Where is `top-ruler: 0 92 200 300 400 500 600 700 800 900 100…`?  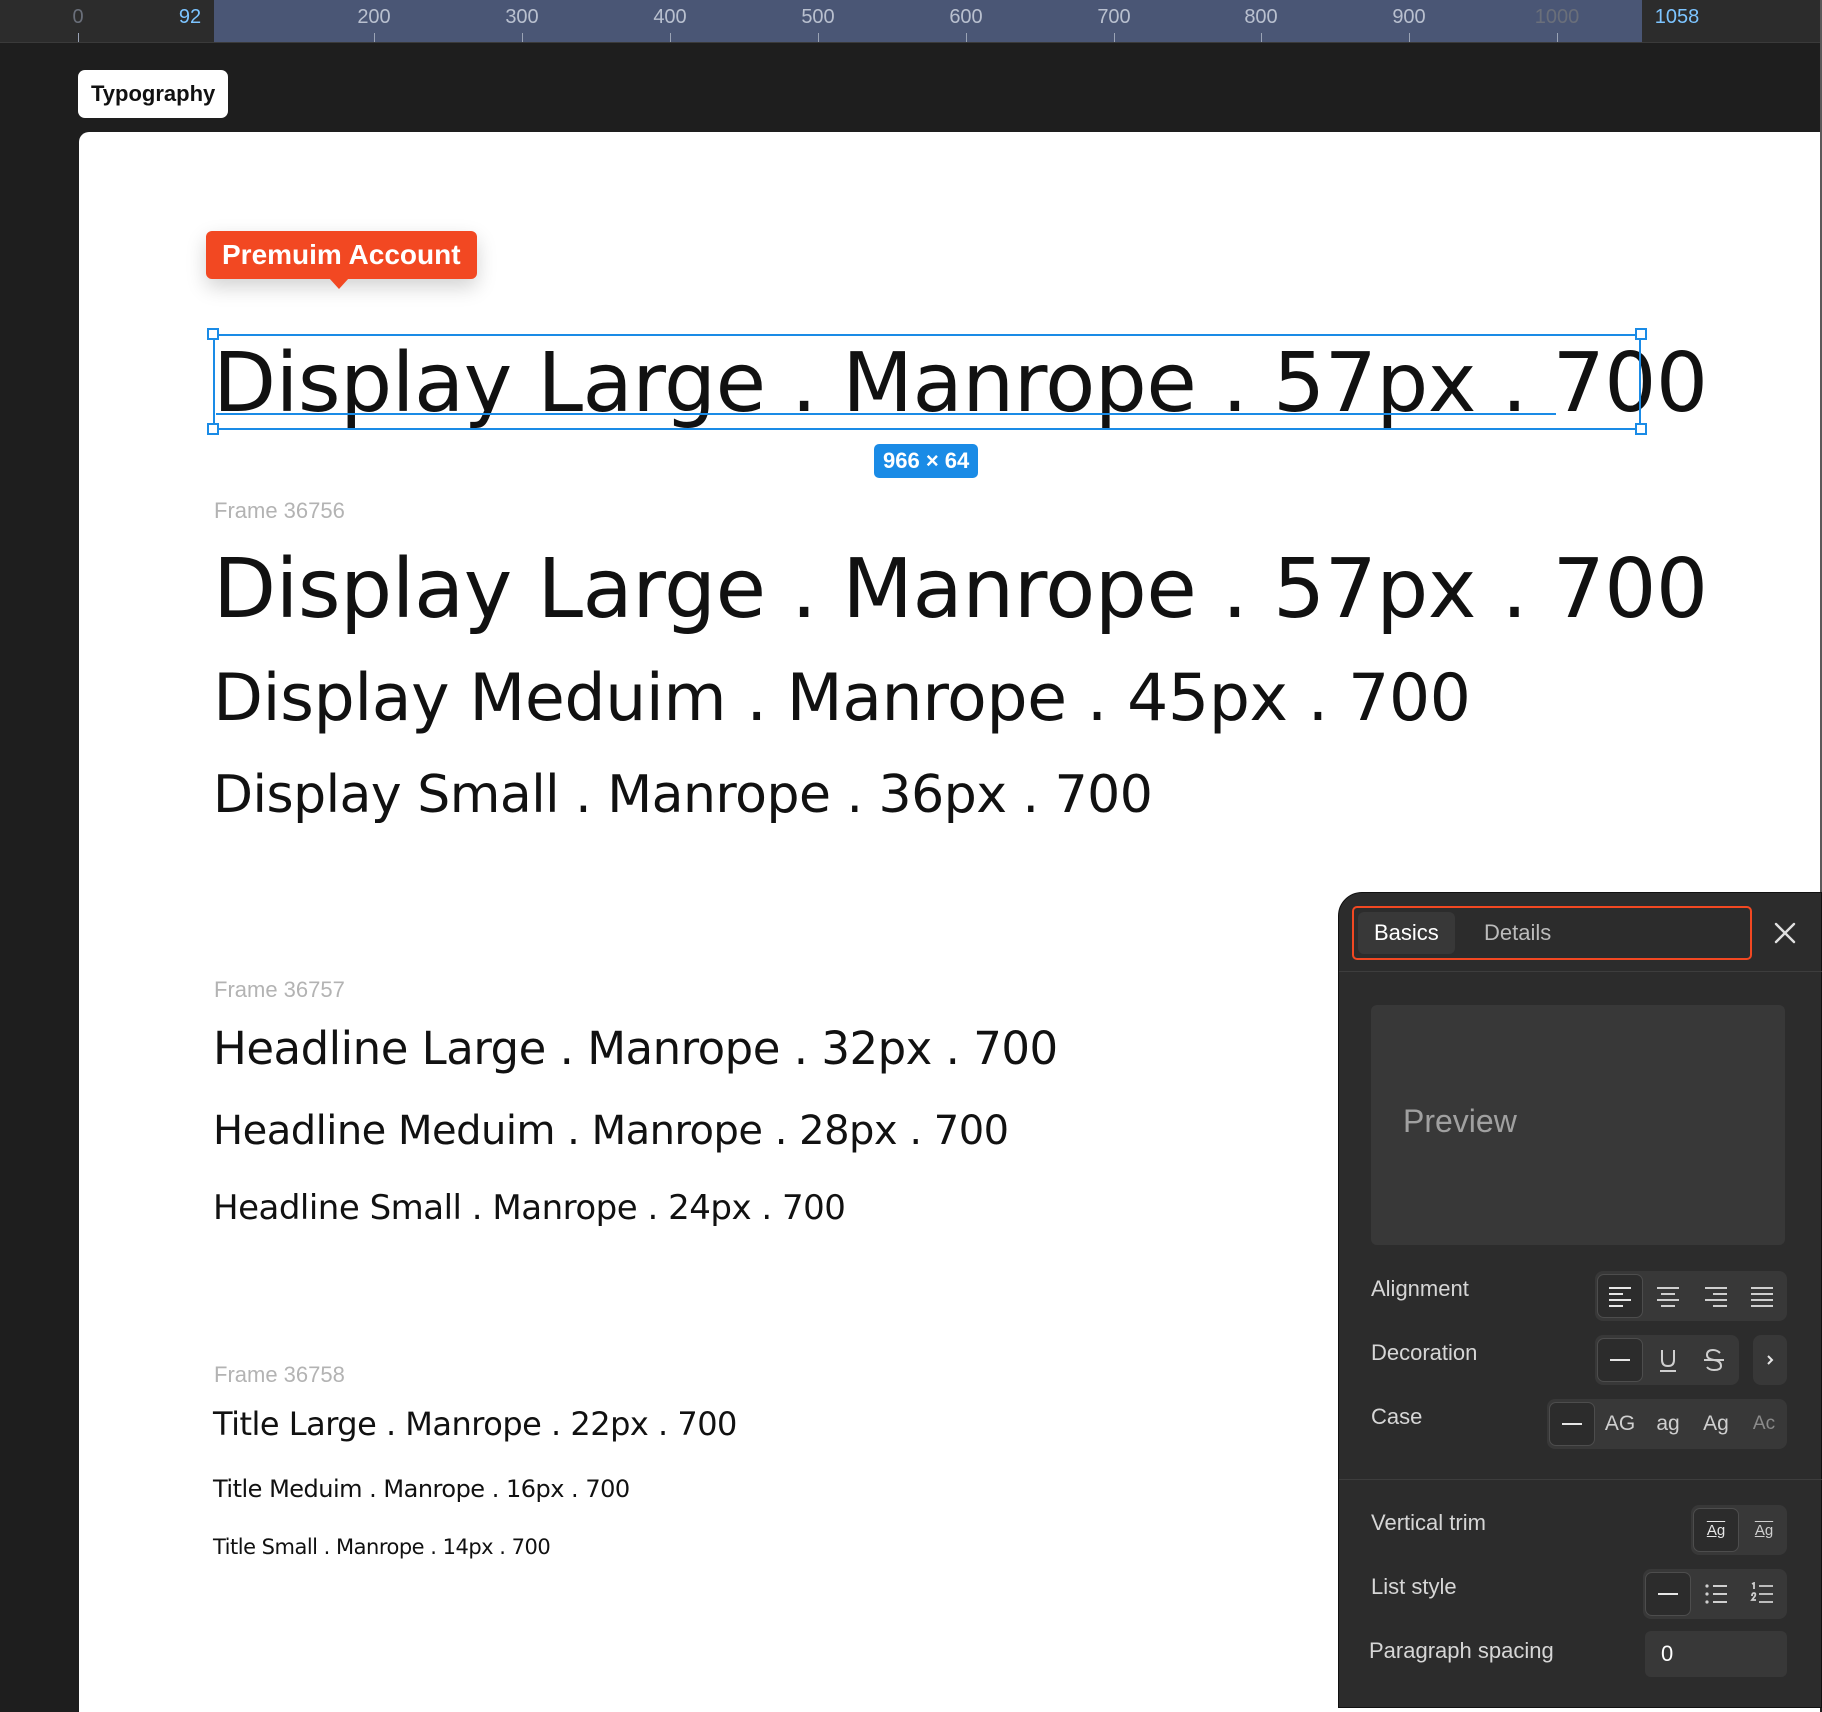 top-ruler: 0 92 200 300 400 500 600 700 800 900 100… is located at coordinates (911, 21).